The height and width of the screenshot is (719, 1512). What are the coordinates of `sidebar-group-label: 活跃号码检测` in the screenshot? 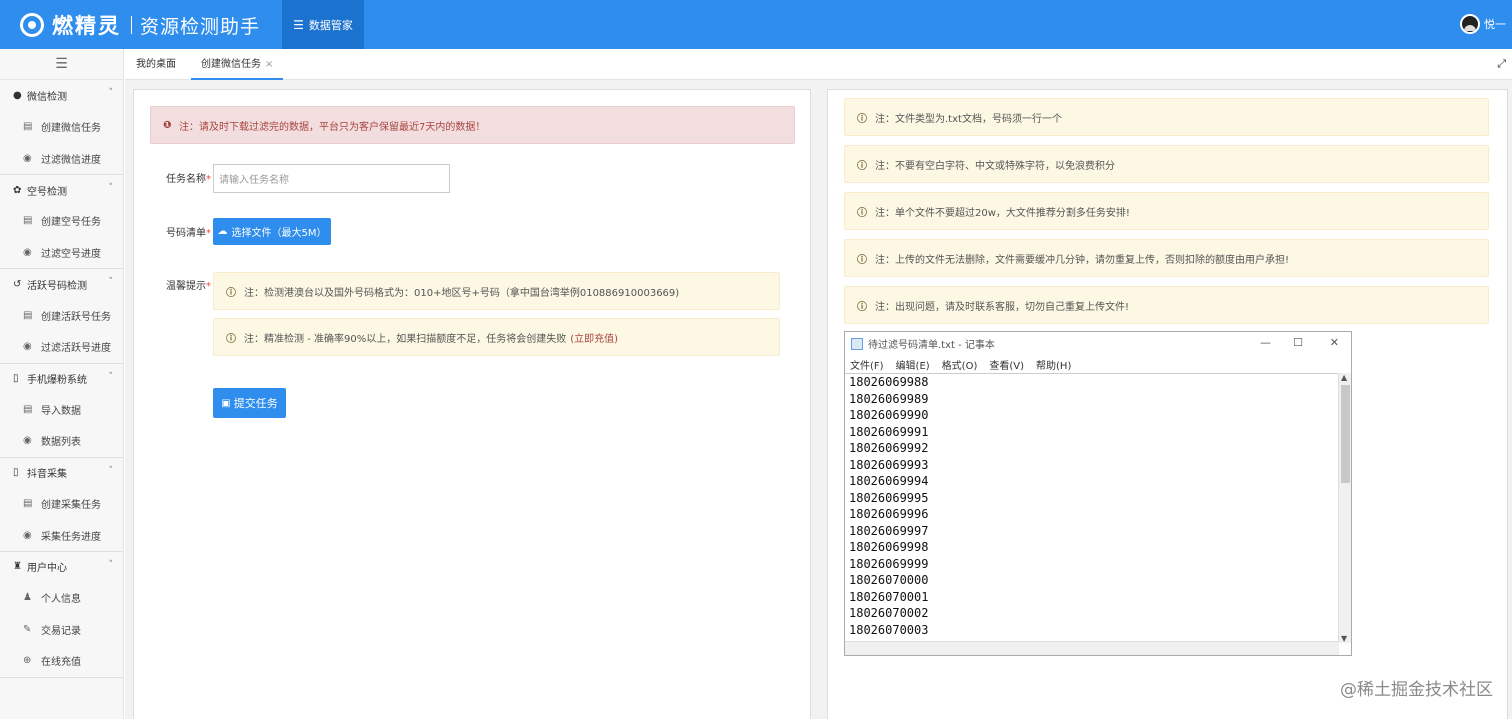 It's located at (57, 286).